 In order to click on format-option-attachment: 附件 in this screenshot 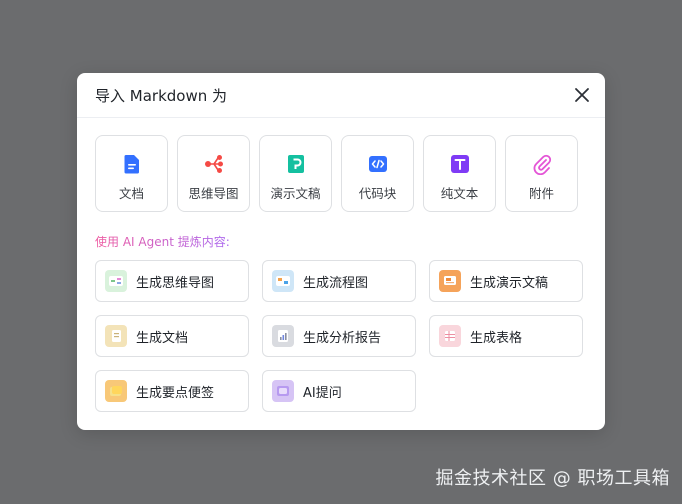, I will do `click(541, 173)`.